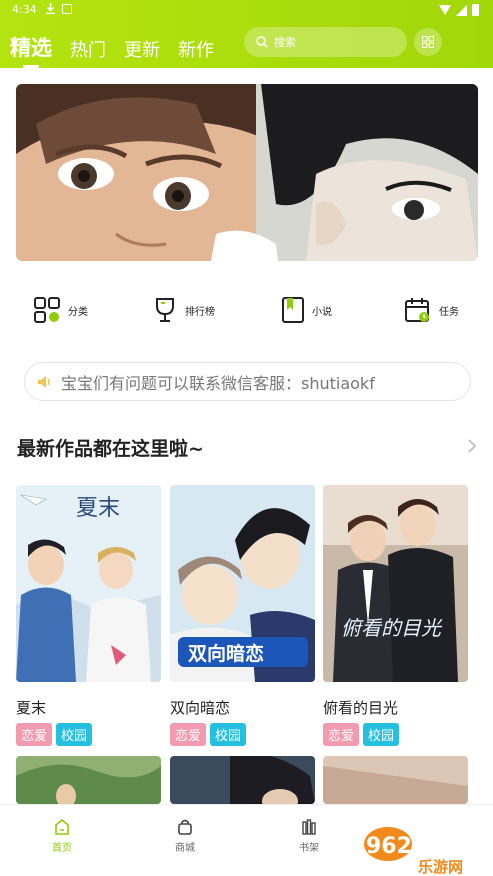 This screenshot has height=876, width=493. Describe the element at coordinates (226, 653) in the screenshot. I see `cover-title-text: 双向暗恋` at that location.